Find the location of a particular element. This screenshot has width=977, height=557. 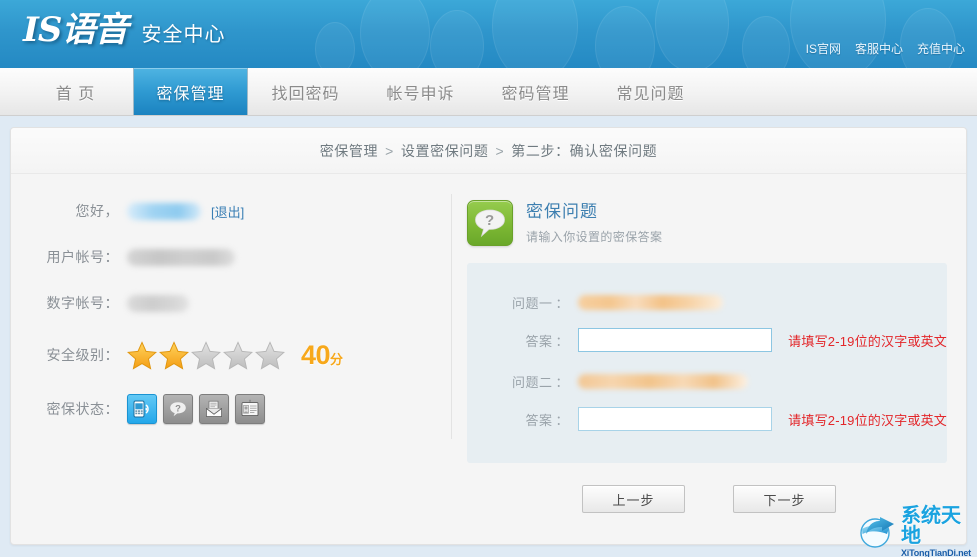

next-step-button: 下一步 is located at coordinates (784, 499).